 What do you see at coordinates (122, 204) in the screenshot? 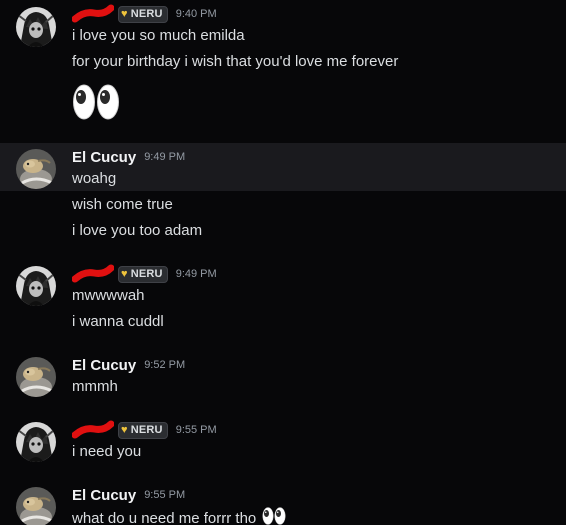
I see `message-text: wish come true` at bounding box center [122, 204].